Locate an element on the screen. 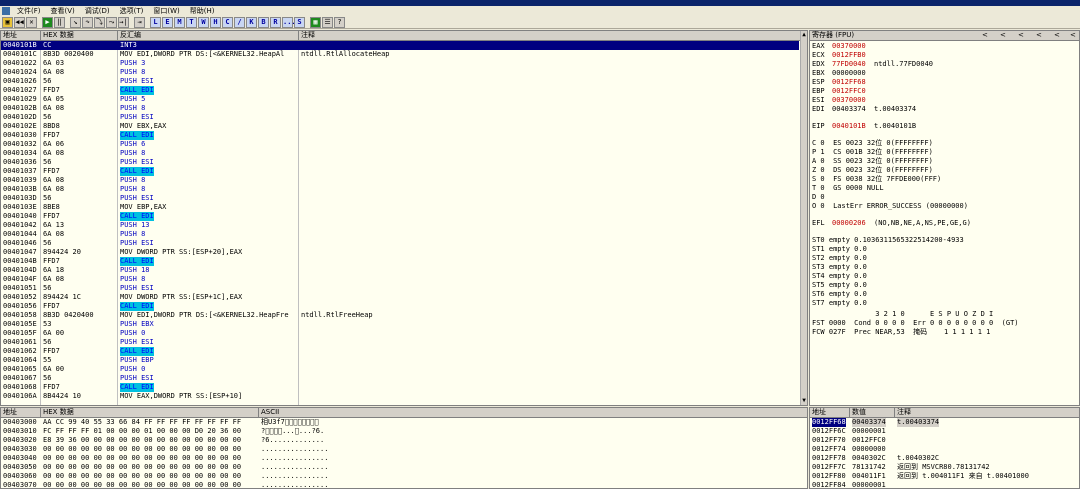 The image size is (1080, 489). disasm-row: 00401051 56 PUSH ESI is located at coordinates (400, 288).